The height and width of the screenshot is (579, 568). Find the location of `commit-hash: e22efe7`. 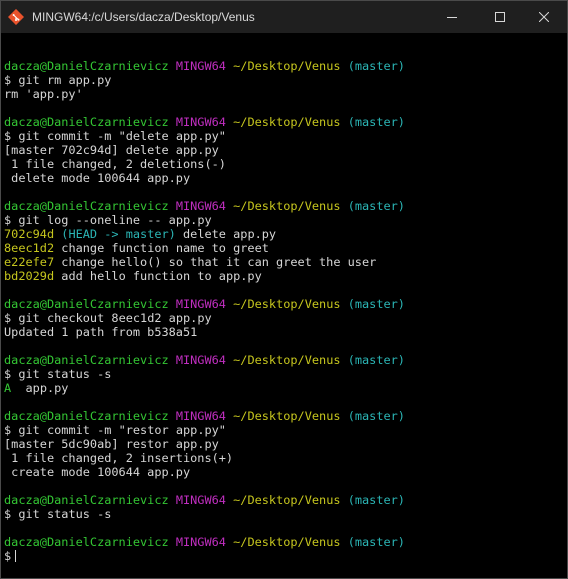

commit-hash: e22efe7 is located at coordinates (29, 262).